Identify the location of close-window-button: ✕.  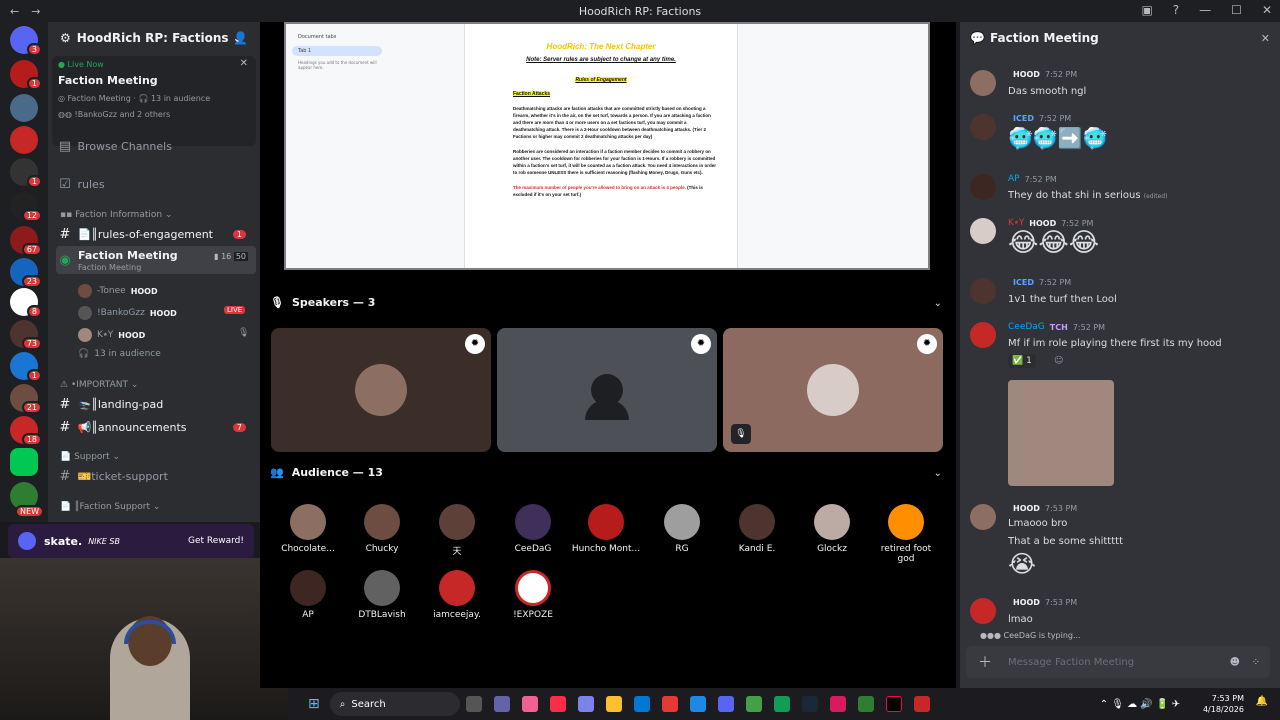
(1267, 10).